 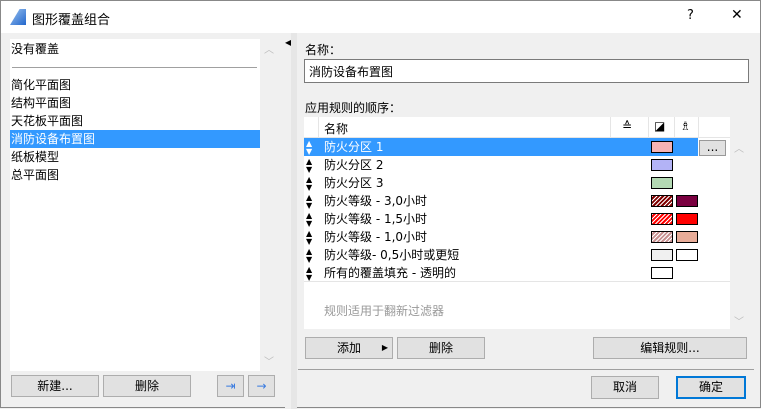 What do you see at coordinates (441, 348) in the screenshot?
I see `delete-rule-button: 删除` at bounding box center [441, 348].